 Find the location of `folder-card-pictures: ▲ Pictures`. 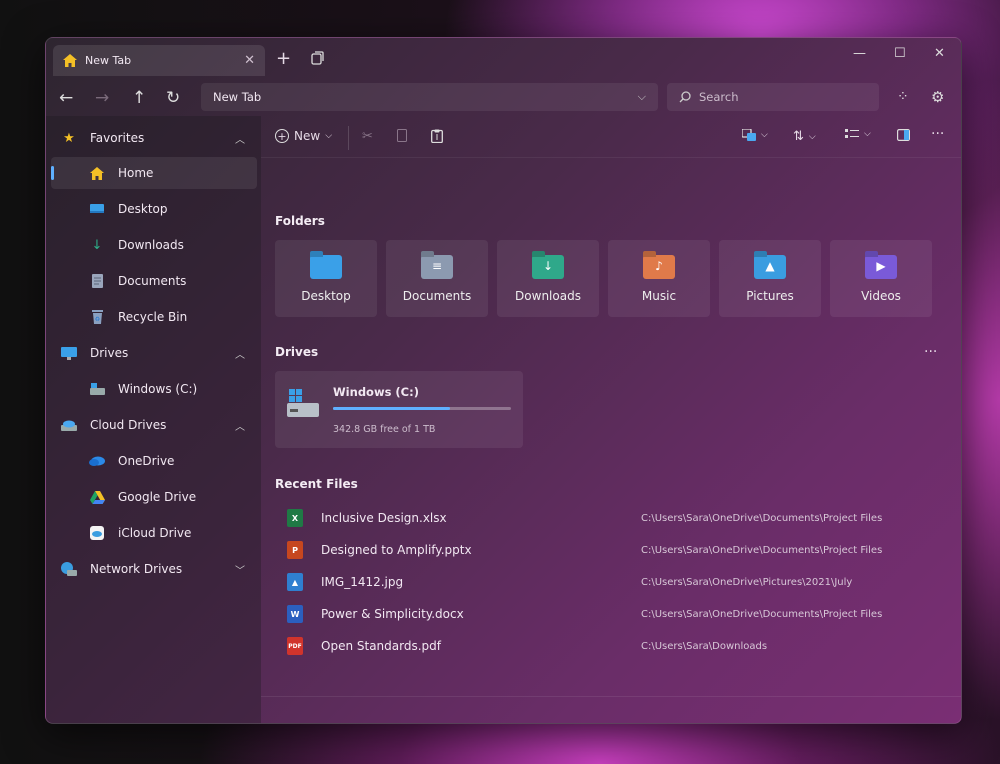

folder-card-pictures: ▲ Pictures is located at coordinates (770, 278).